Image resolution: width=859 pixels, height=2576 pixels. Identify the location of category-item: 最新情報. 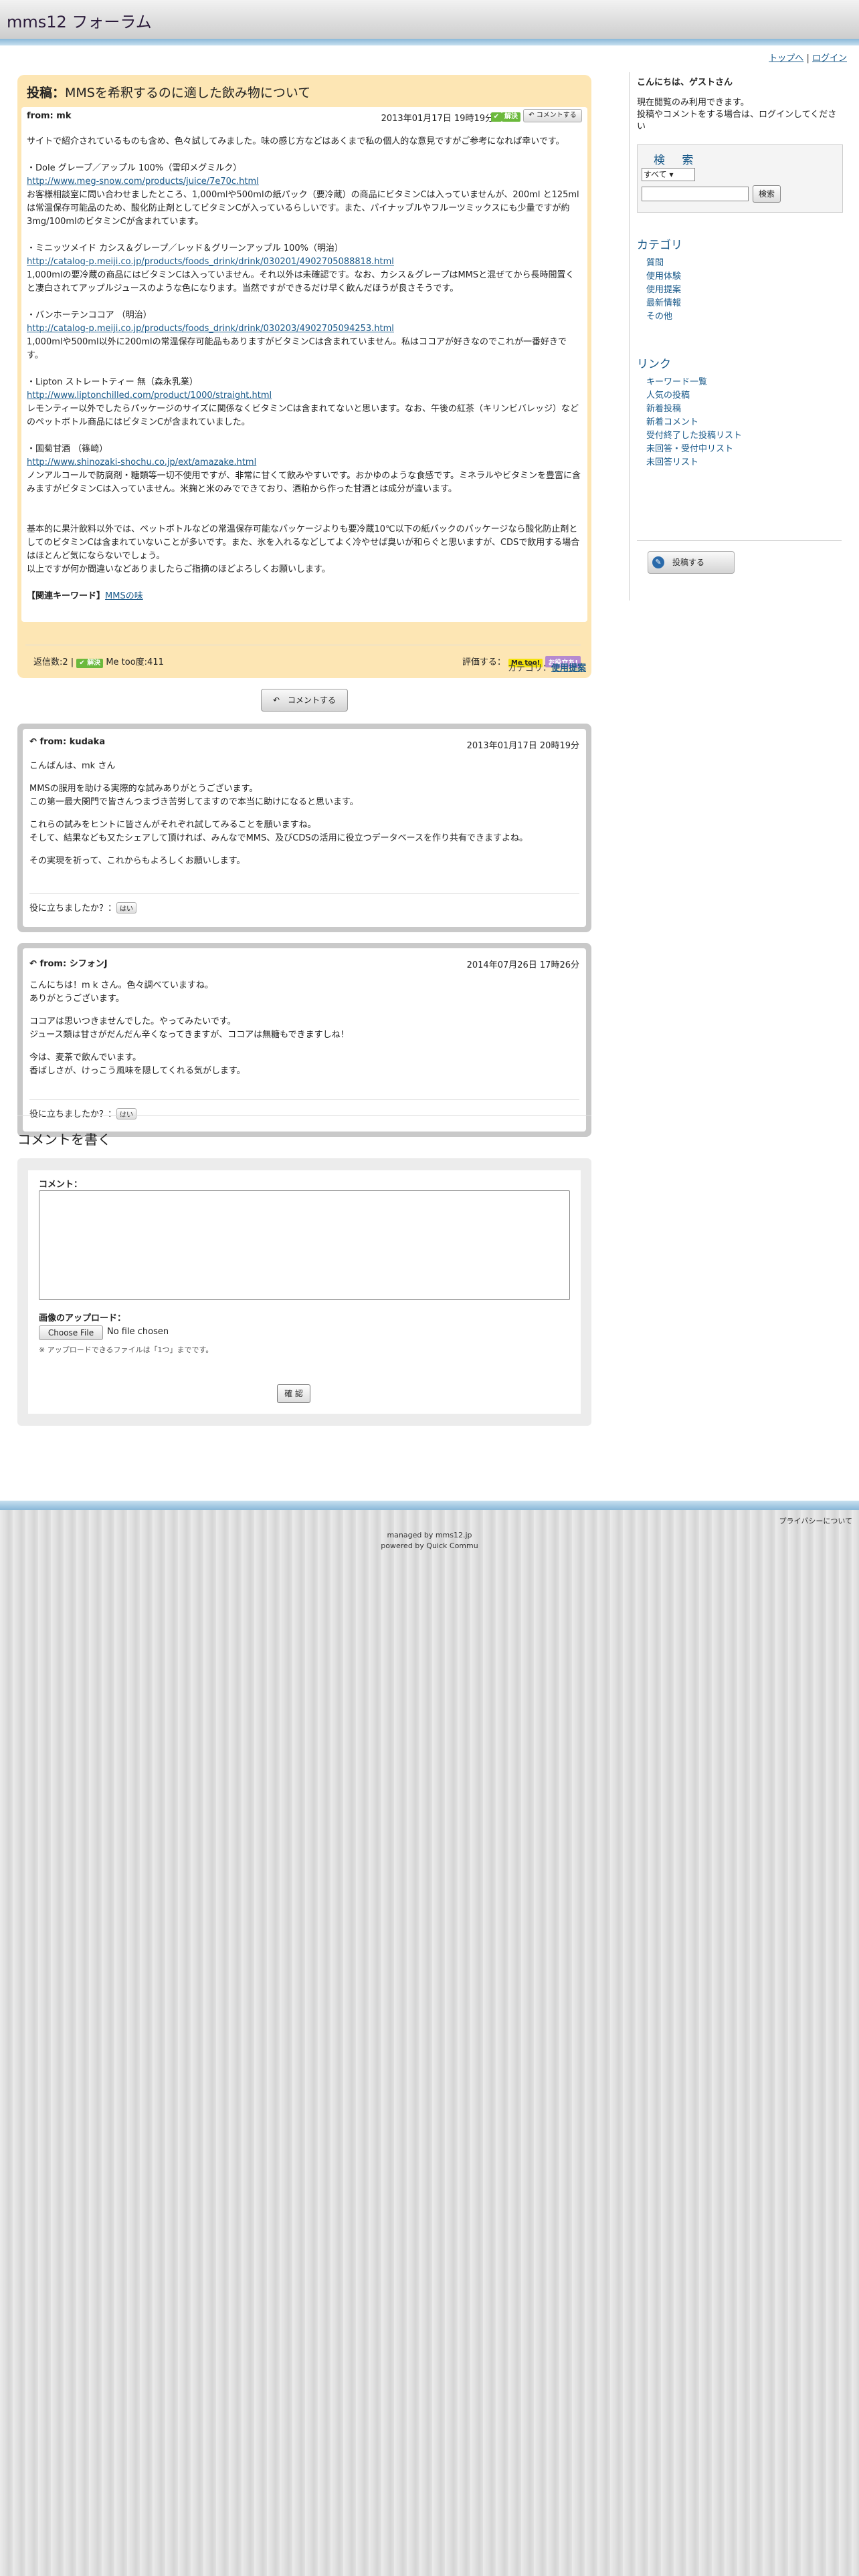
(663, 303).